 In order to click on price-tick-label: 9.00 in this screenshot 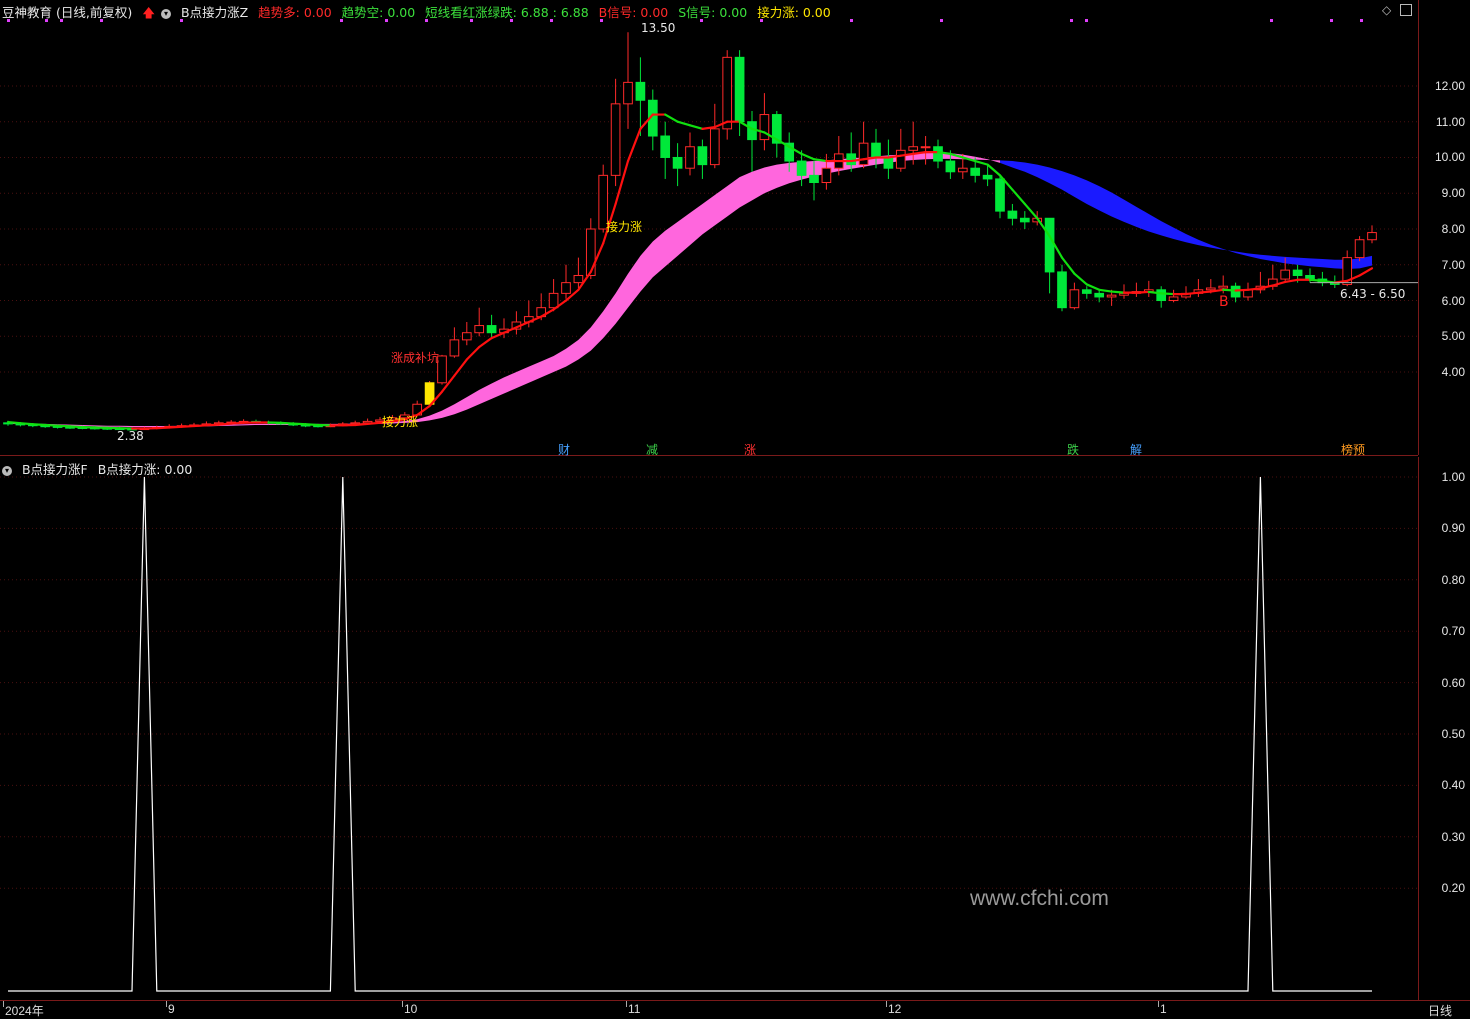, I will do `click(1453, 193)`.